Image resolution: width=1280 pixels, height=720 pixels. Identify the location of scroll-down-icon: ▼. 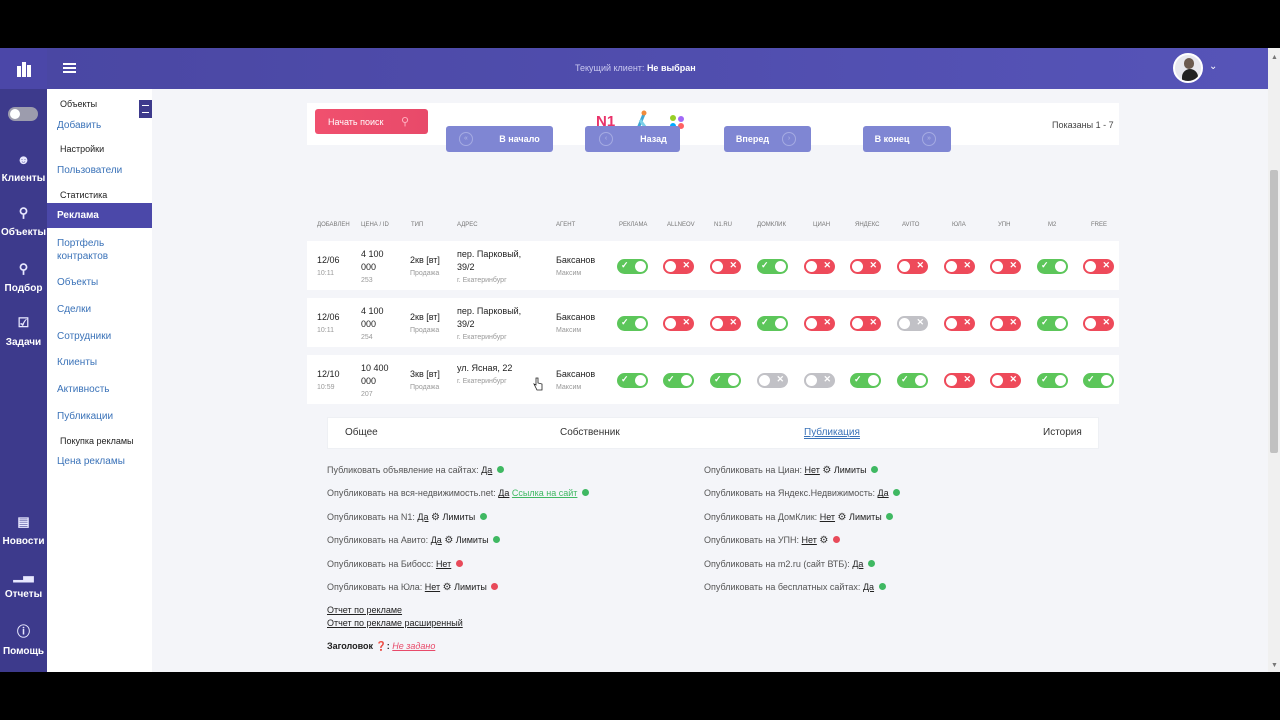
(1274, 665).